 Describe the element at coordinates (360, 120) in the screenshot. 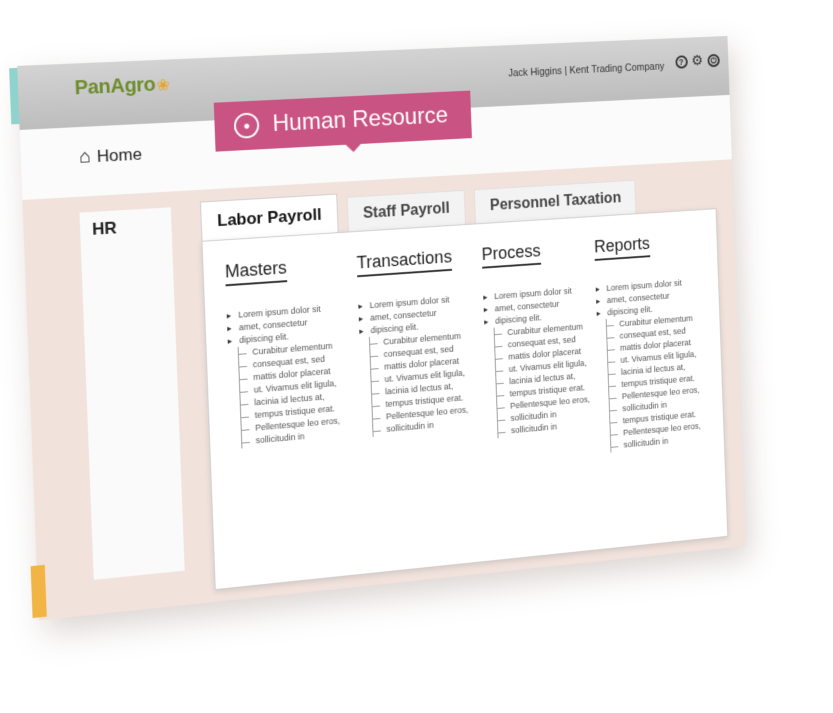

I see `module-title: Human Resource` at that location.